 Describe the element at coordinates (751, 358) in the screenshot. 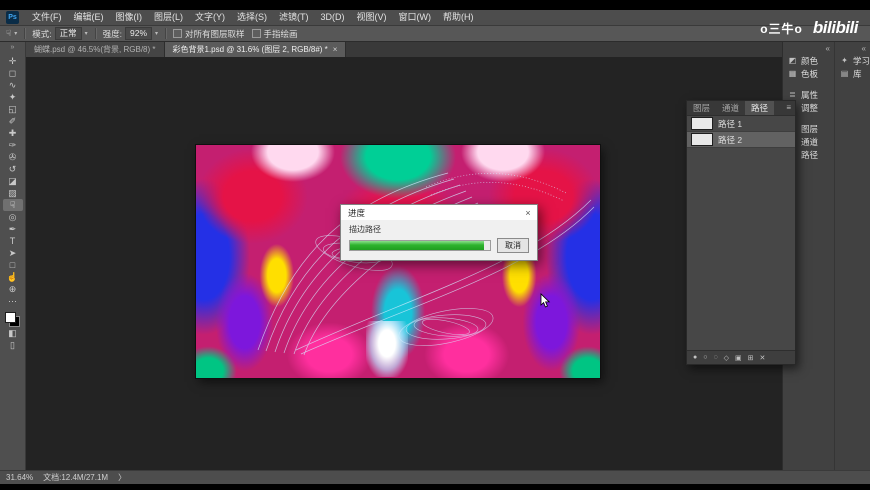

I see `new-path-icon: ⊞` at that location.